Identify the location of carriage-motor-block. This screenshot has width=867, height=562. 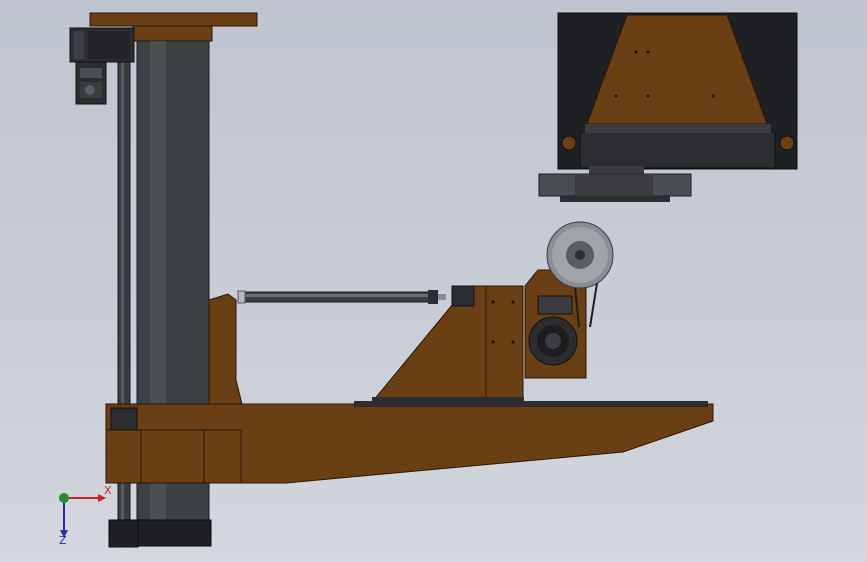
(463, 296).